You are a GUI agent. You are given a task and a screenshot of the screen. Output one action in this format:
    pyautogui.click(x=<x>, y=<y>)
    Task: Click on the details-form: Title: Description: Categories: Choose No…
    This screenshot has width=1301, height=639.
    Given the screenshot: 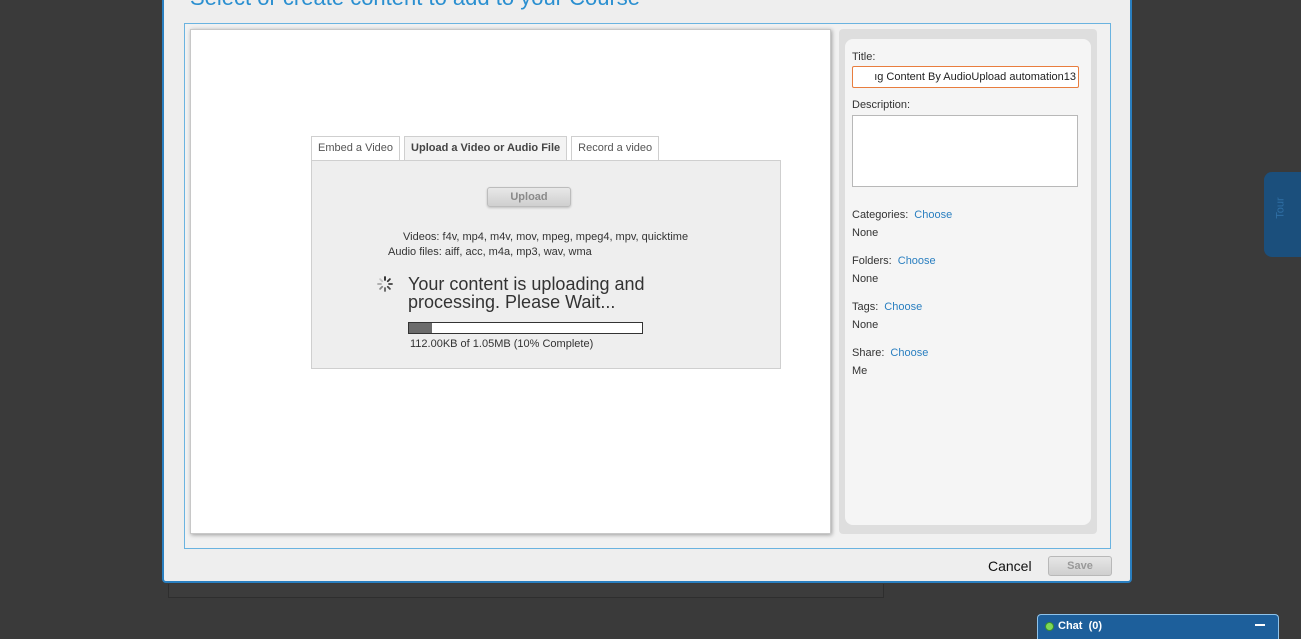 What is the action you would take?
    pyautogui.click(x=968, y=282)
    